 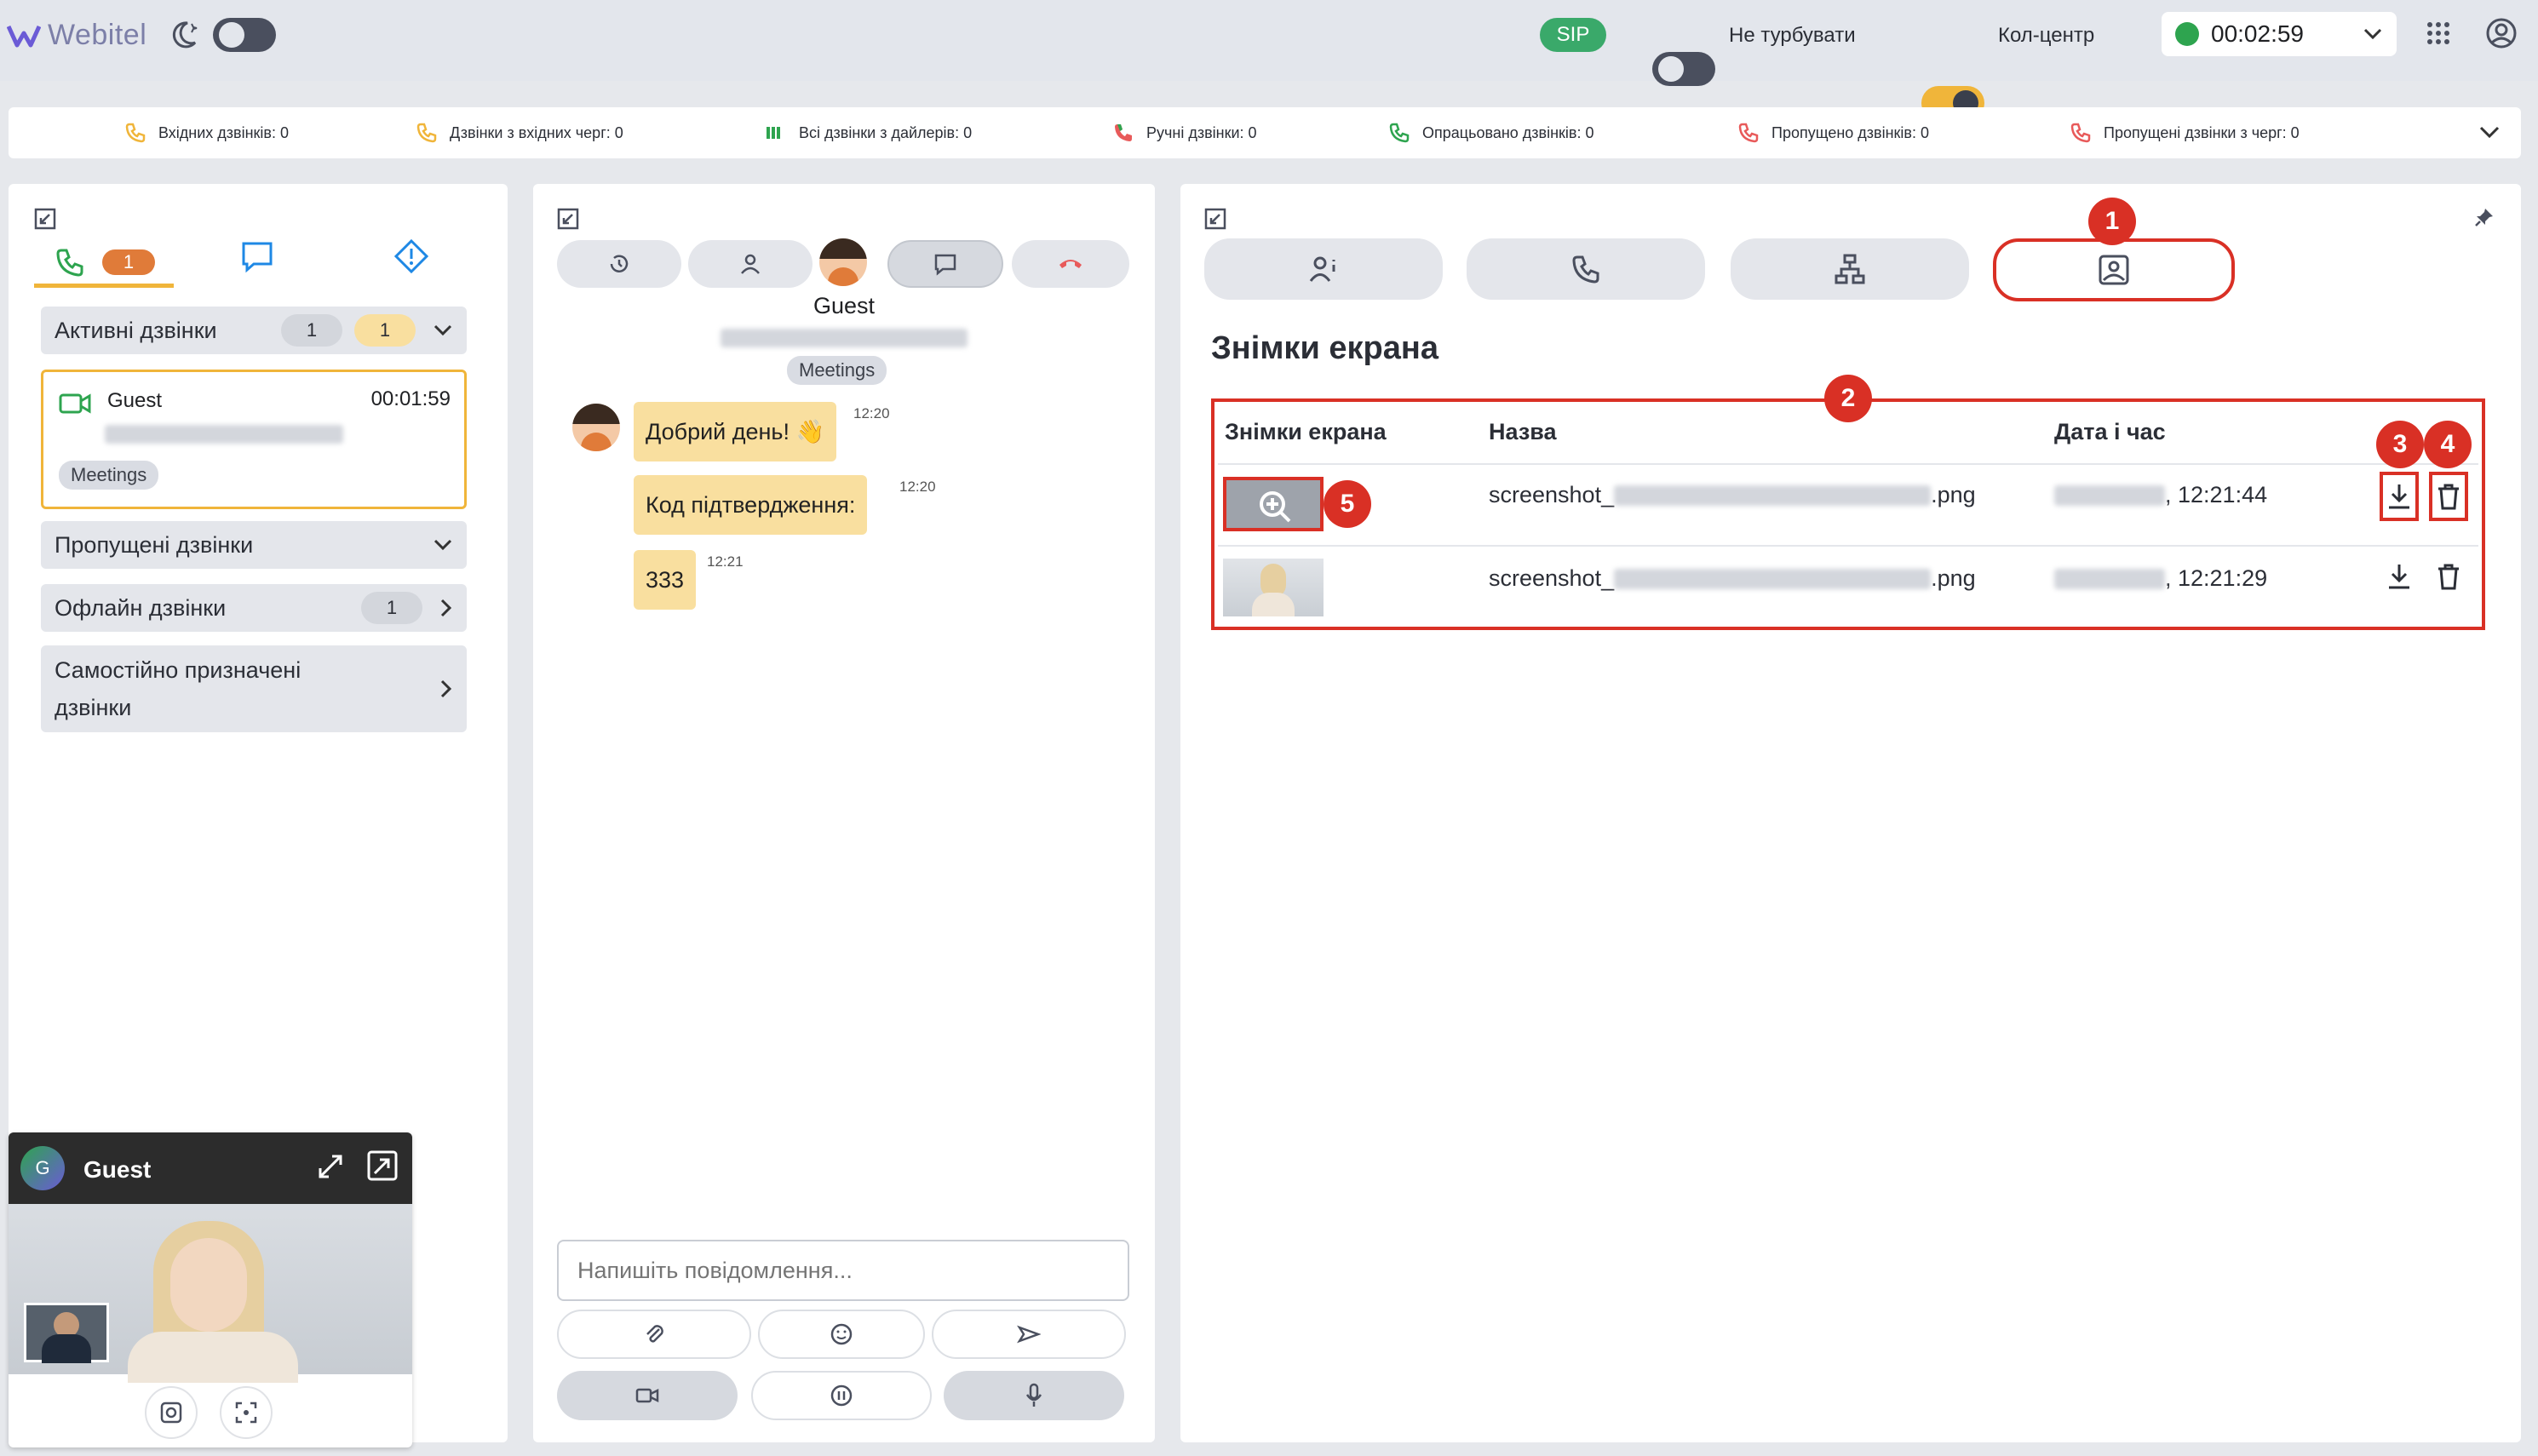 What do you see at coordinates (257, 257) in the screenshot?
I see `tab-chats` at bounding box center [257, 257].